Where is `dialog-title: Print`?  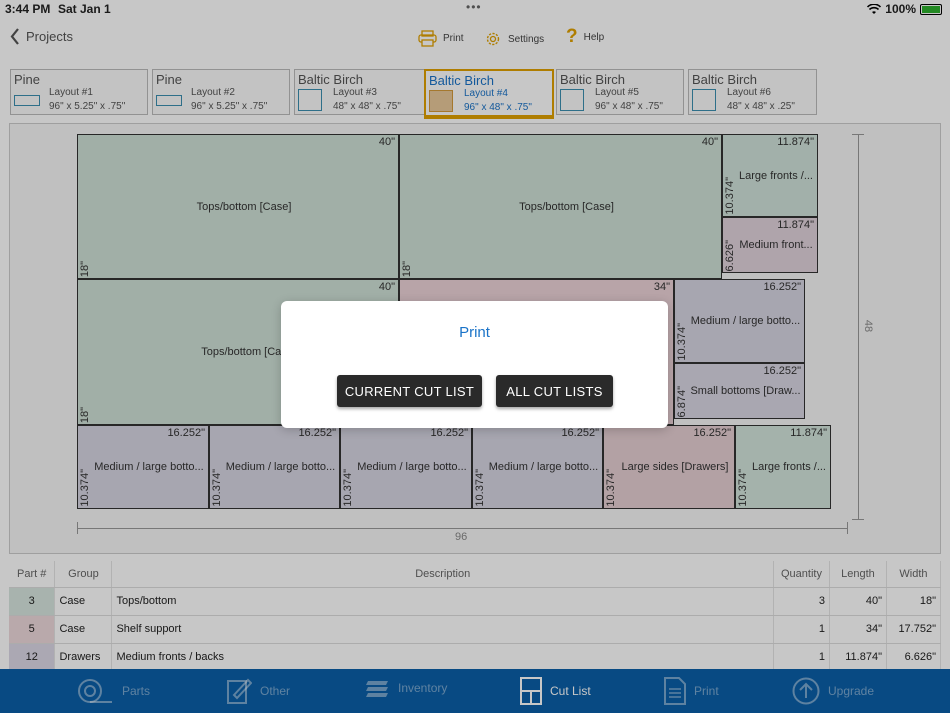 dialog-title: Print is located at coordinates (474, 332).